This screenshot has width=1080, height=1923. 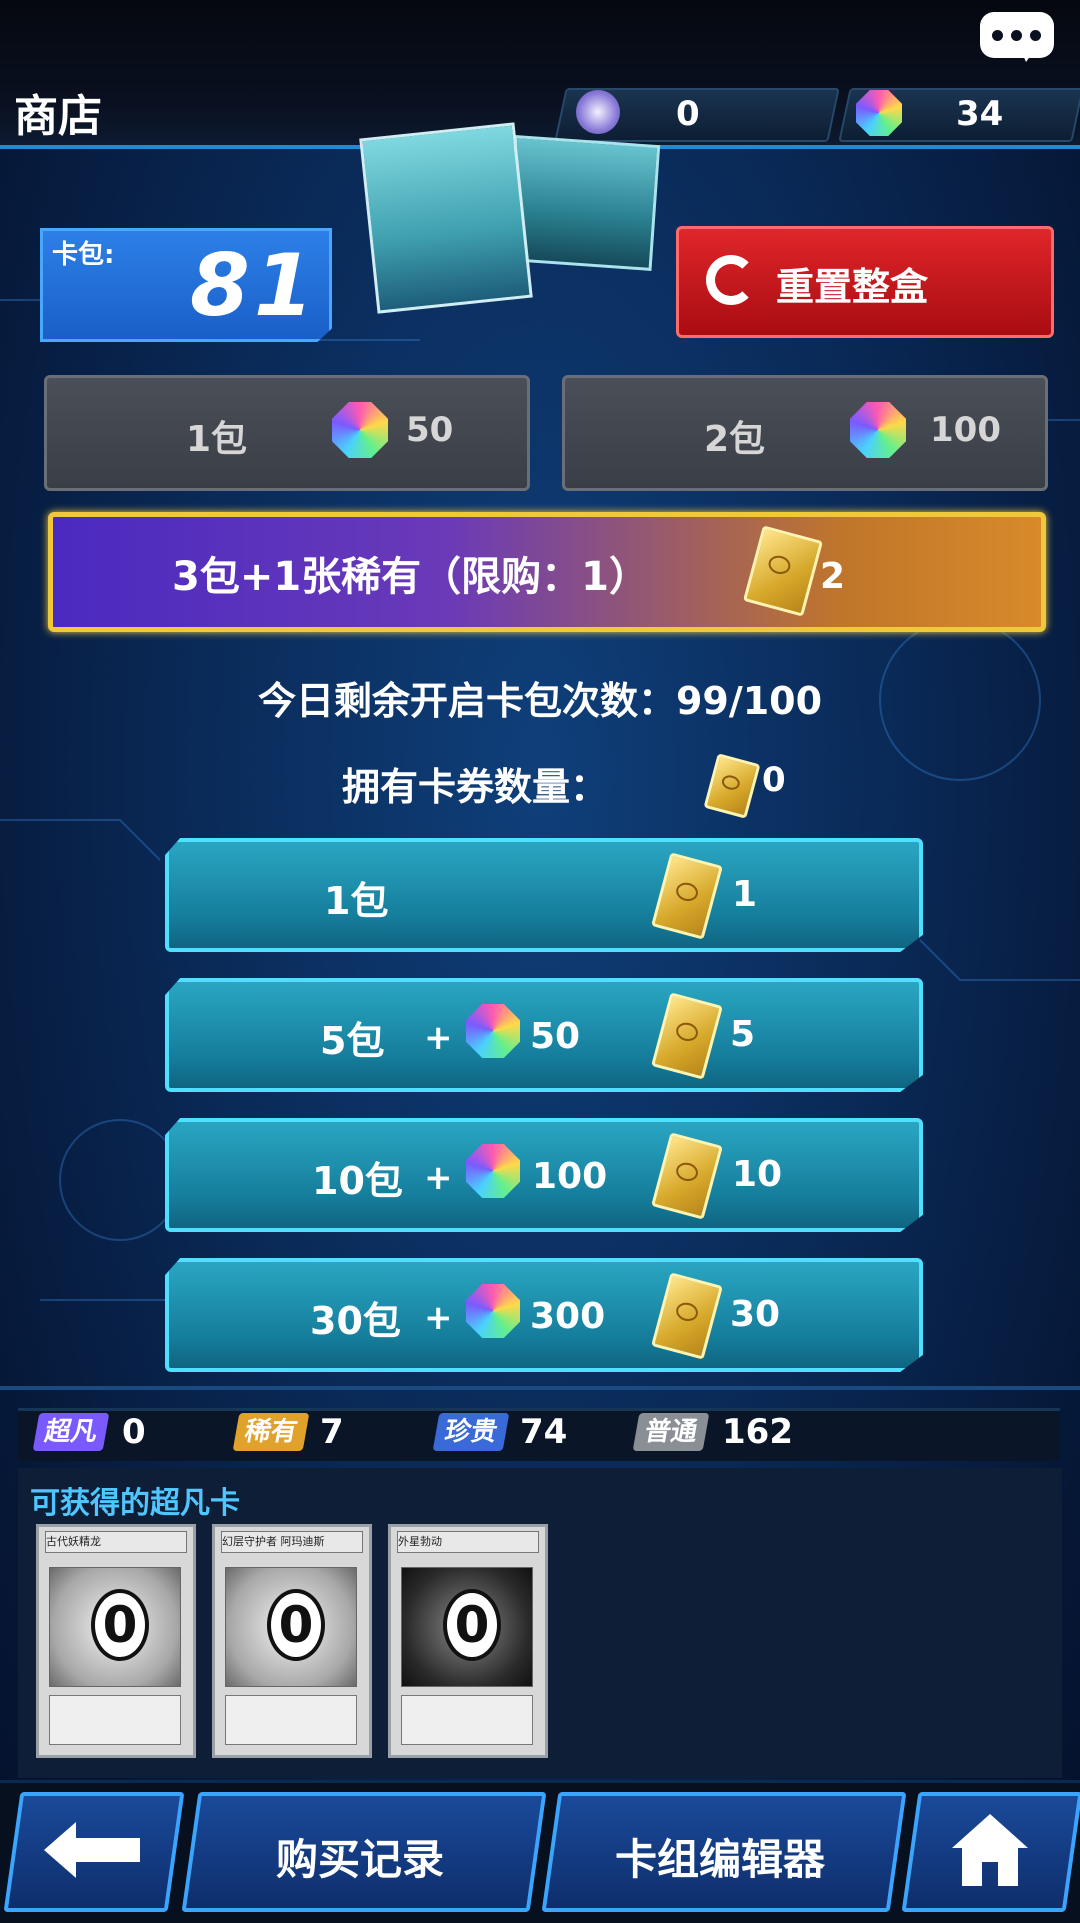 I want to click on ticket-buy-5-gems: 50, so click(x=555, y=1036).